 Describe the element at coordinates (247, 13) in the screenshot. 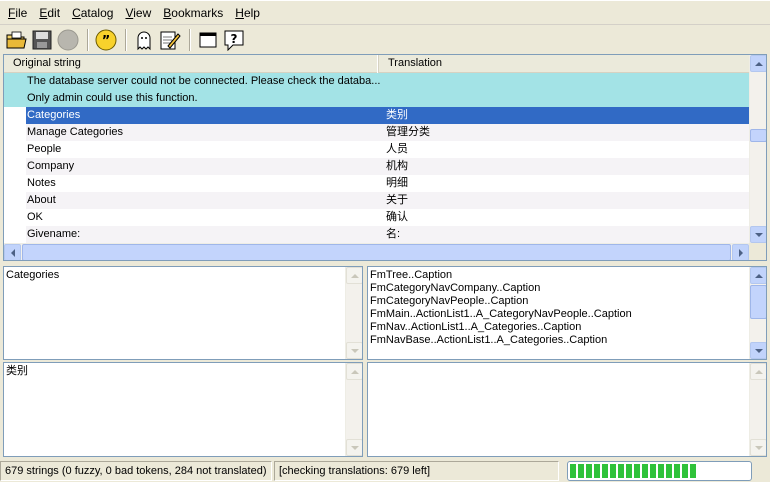

I see `menu-help: Help` at that location.